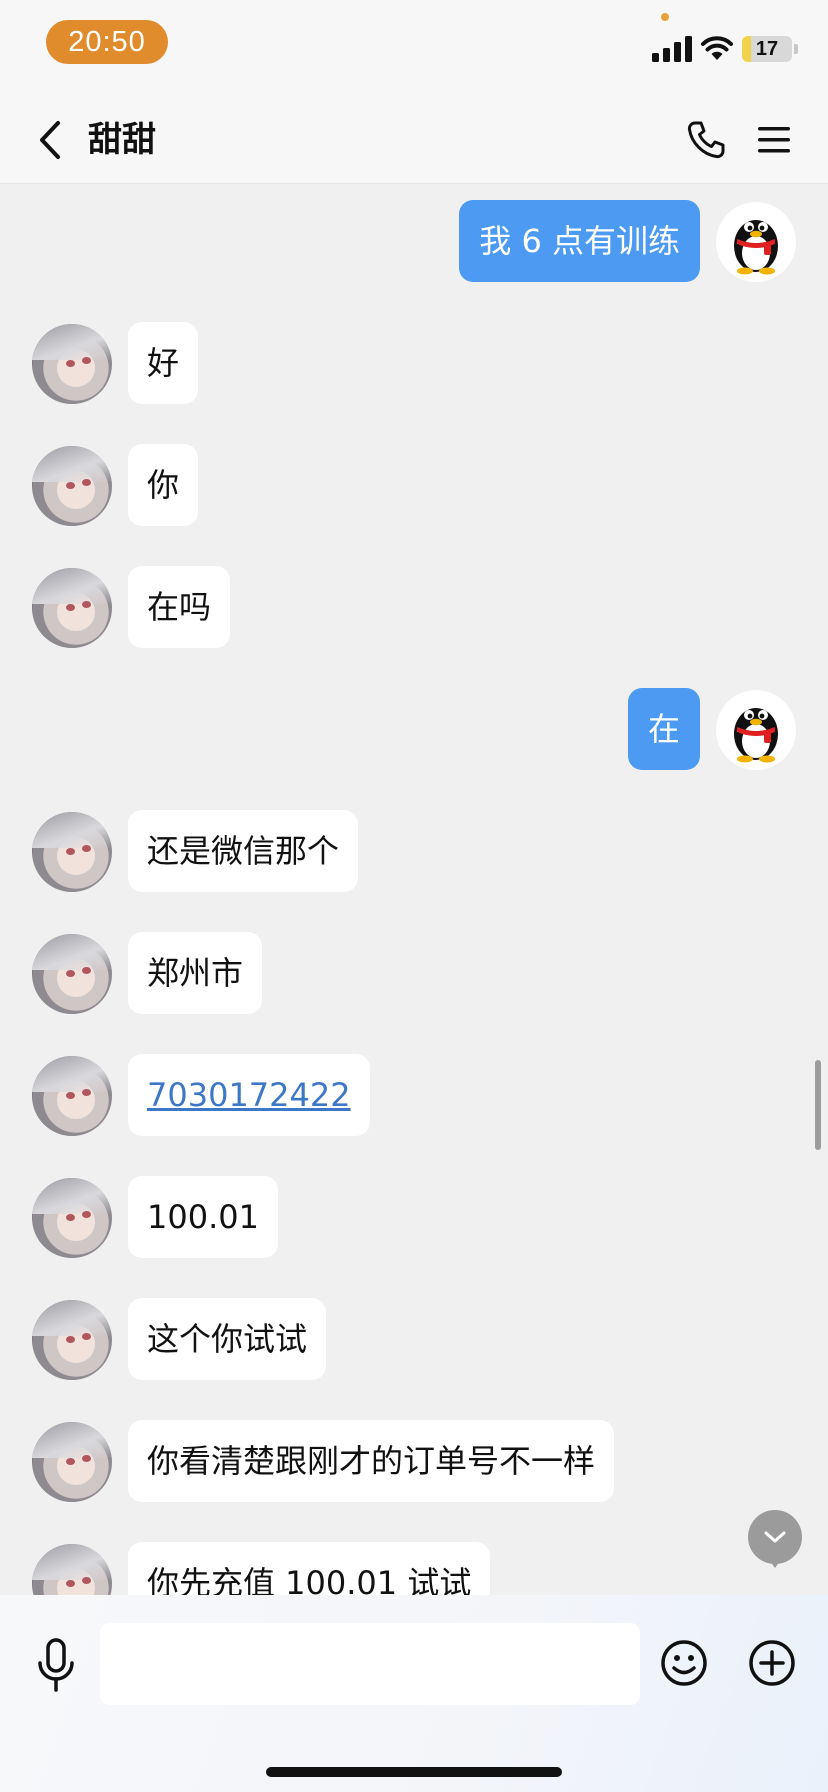 Image resolution: width=828 pixels, height=1792 pixels. I want to click on message-bubble: 你先充值 100.01 试试, so click(309, 1568).